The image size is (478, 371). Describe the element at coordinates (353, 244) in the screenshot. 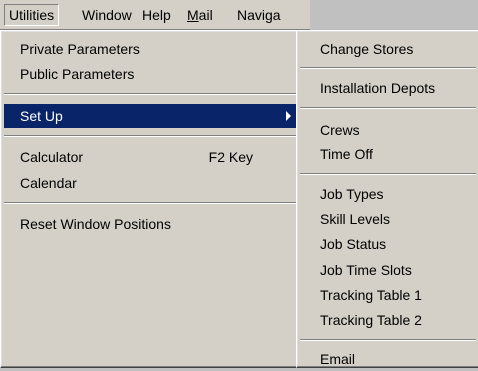

I see `menuitem-label: Job Status` at that location.